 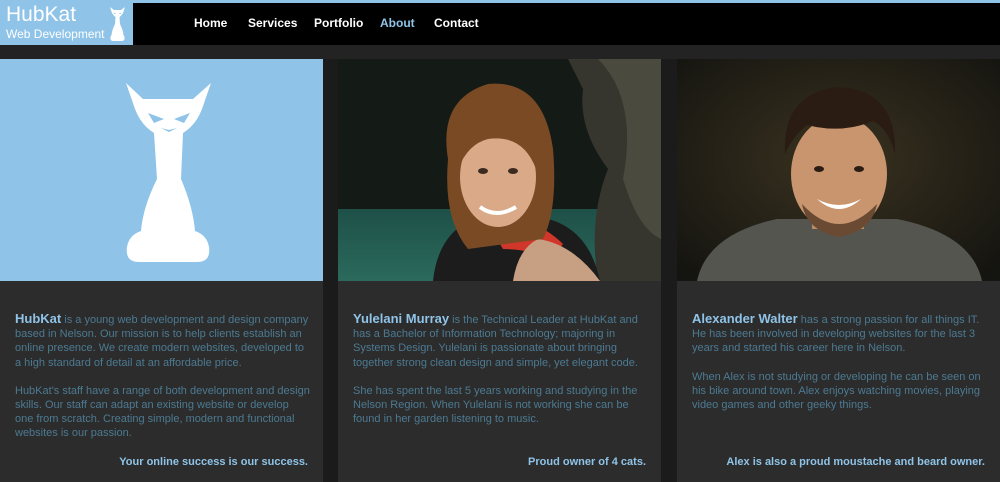 What do you see at coordinates (38, 318) in the screenshot?
I see `card-name: HubKat` at bounding box center [38, 318].